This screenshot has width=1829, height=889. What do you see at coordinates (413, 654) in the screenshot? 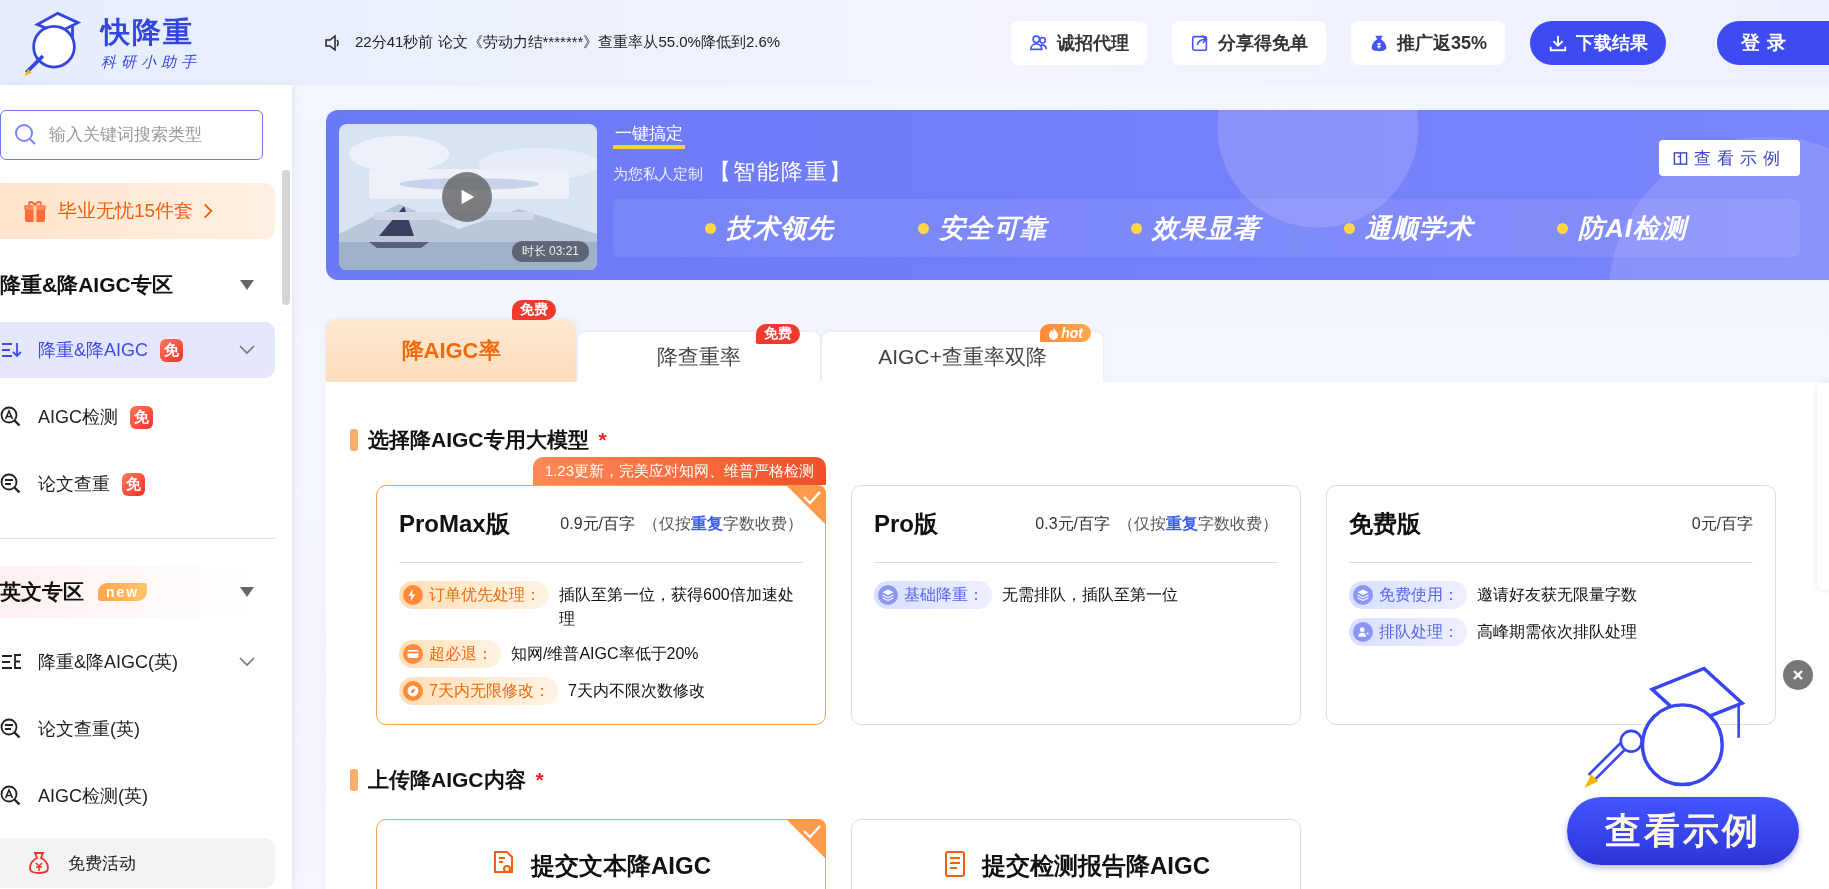
I see `card-icon` at bounding box center [413, 654].